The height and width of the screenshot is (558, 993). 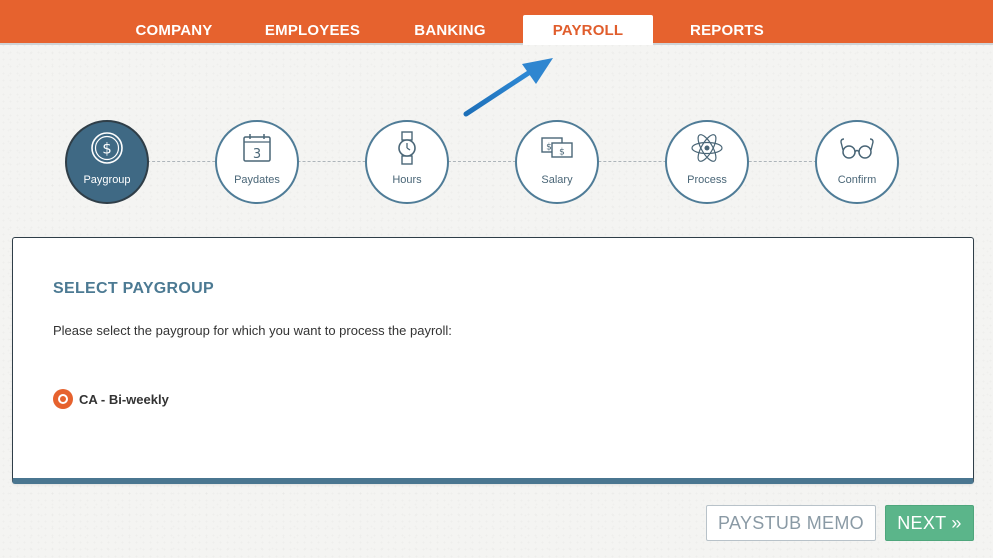 What do you see at coordinates (557, 147) in the screenshot?
I see `money-bills-icon: $ $` at bounding box center [557, 147].